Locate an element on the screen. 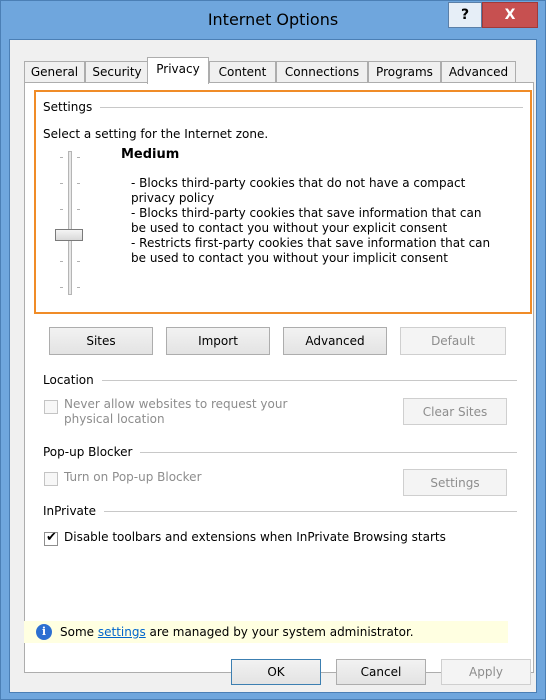 The height and width of the screenshot is (700, 546). popup-divider is located at coordinates (328, 452).